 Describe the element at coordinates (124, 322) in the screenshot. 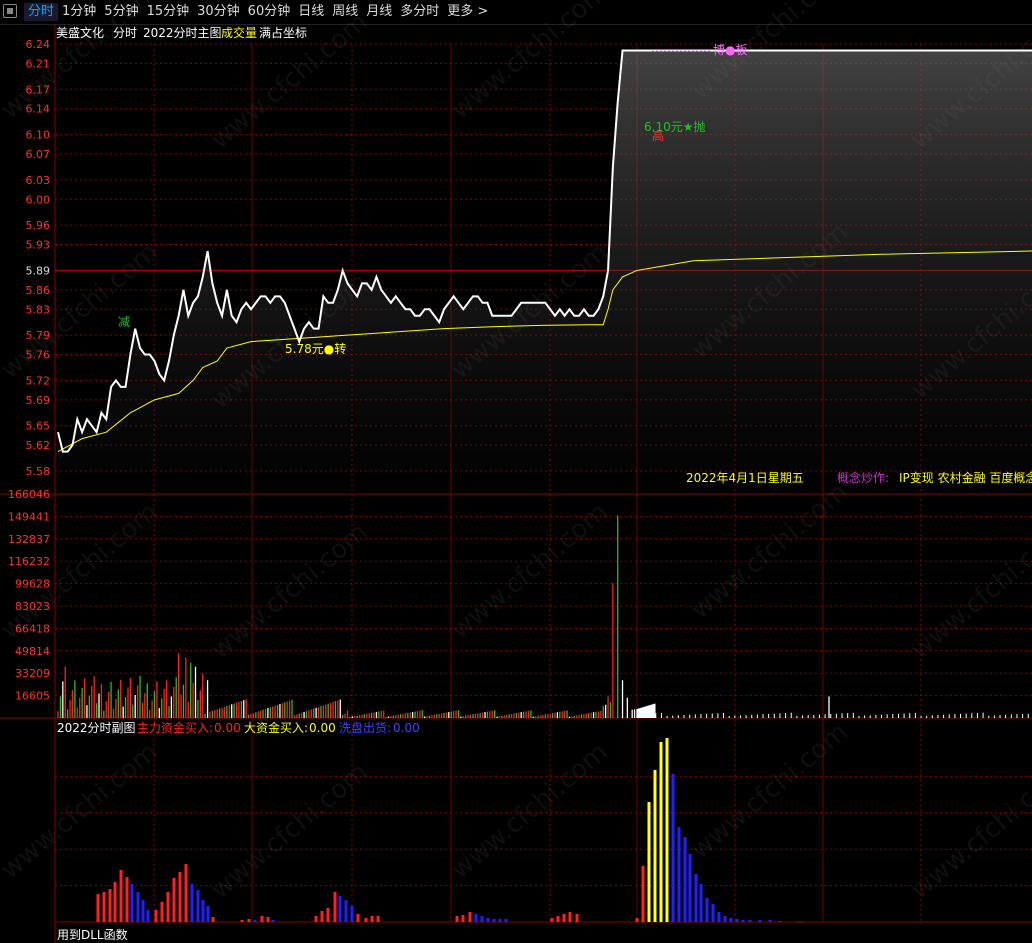

I see `annotation-jian: 减` at that location.